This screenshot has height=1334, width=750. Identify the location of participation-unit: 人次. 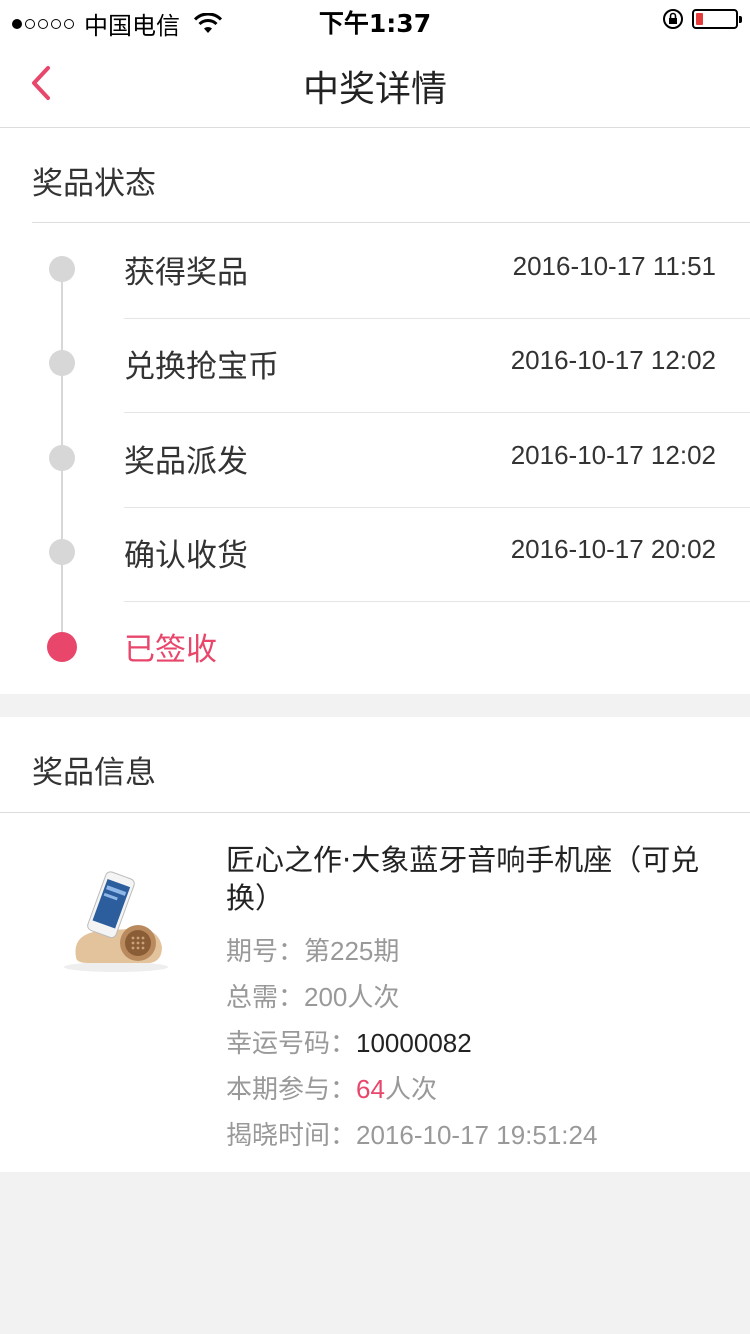
(410, 1089).